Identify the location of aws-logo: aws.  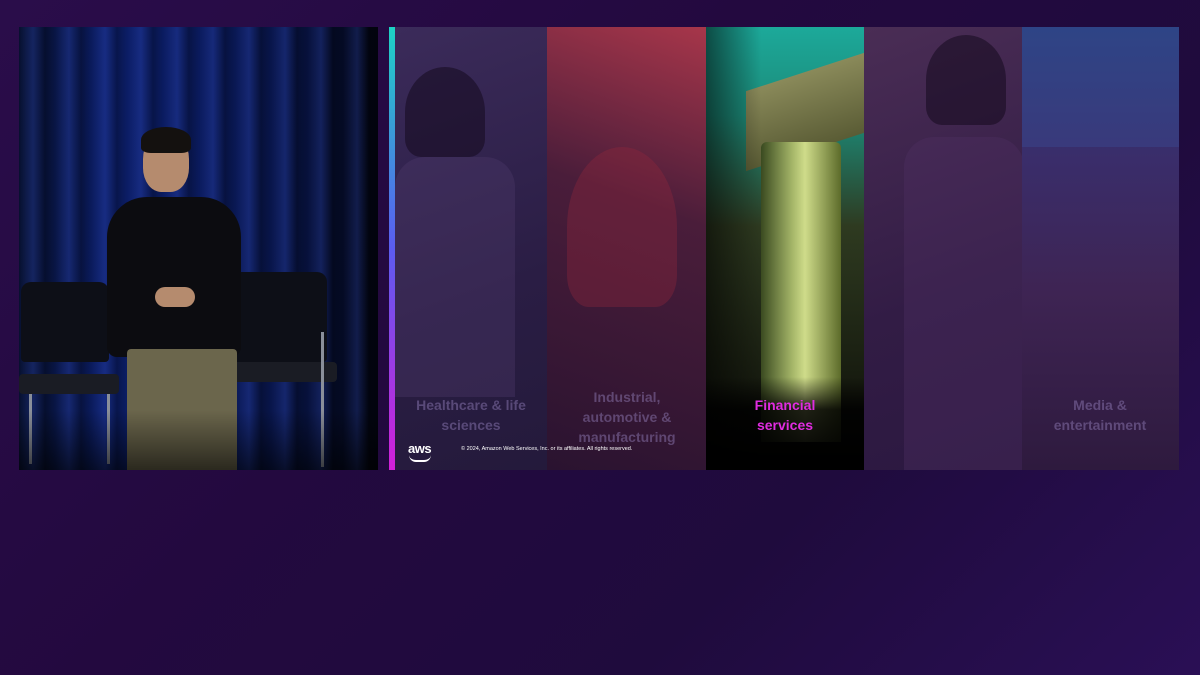
(420, 448).